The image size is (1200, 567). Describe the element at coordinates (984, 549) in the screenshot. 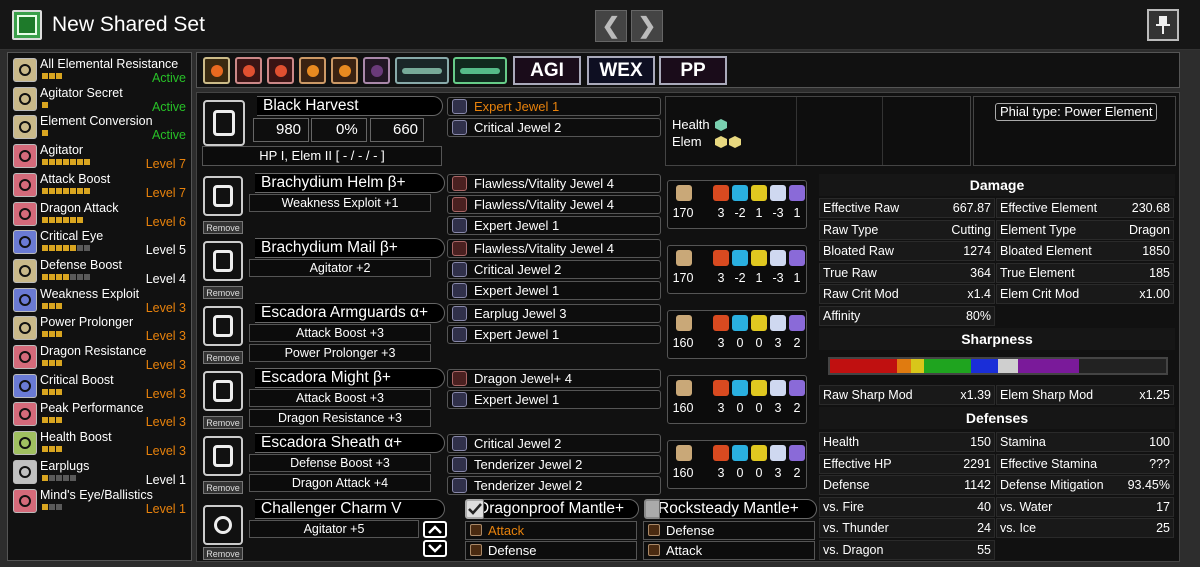

I see `stat-value: 55` at that location.